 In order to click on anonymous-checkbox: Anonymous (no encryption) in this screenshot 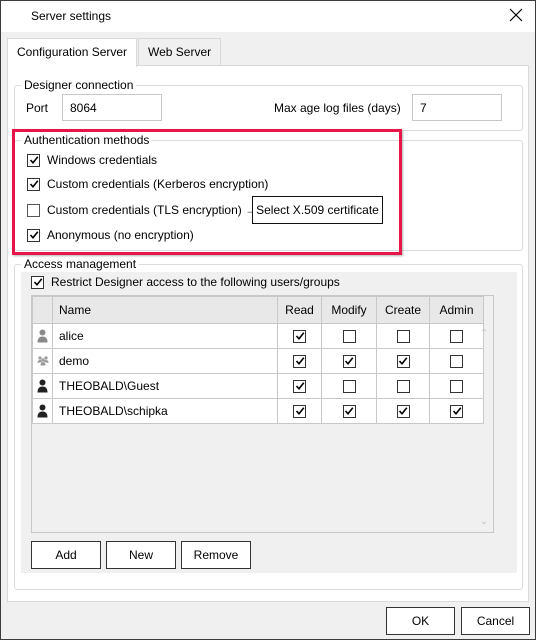, I will do `click(110, 235)`.